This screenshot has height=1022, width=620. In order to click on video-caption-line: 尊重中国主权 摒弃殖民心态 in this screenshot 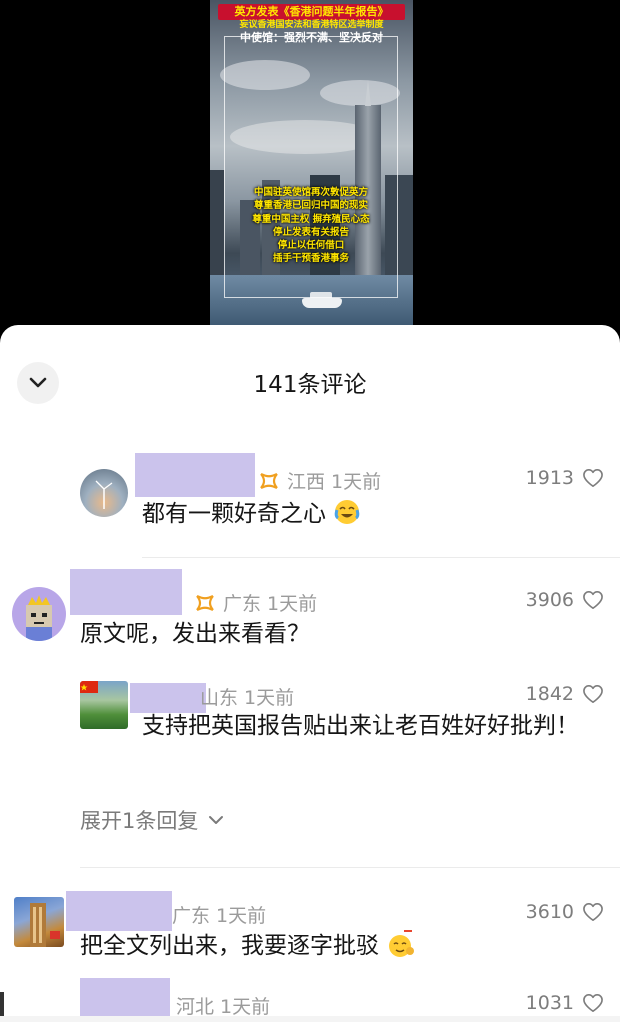, I will do `click(311, 219)`.